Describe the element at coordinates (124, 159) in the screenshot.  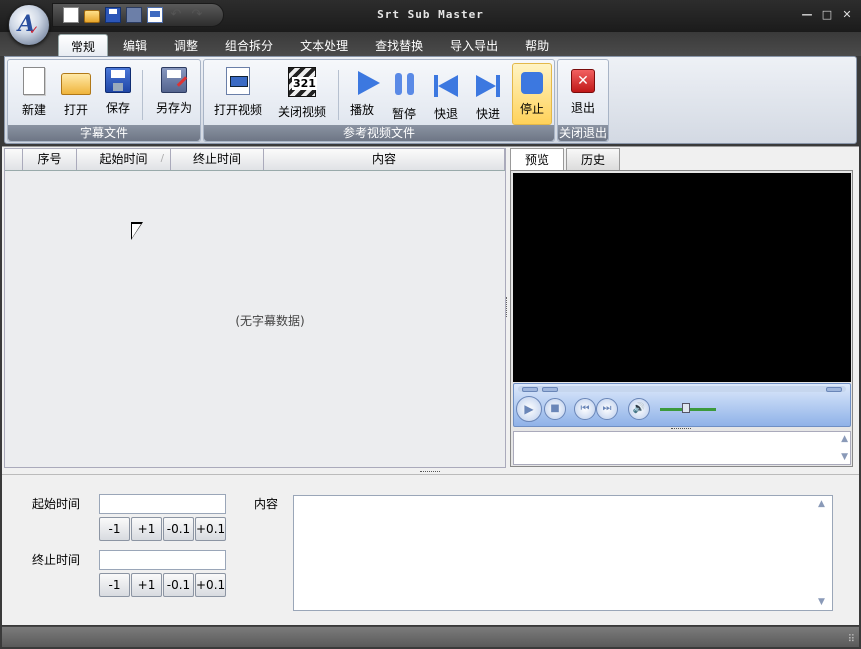
I see `column-header-start-time: 起始时间 /` at that location.